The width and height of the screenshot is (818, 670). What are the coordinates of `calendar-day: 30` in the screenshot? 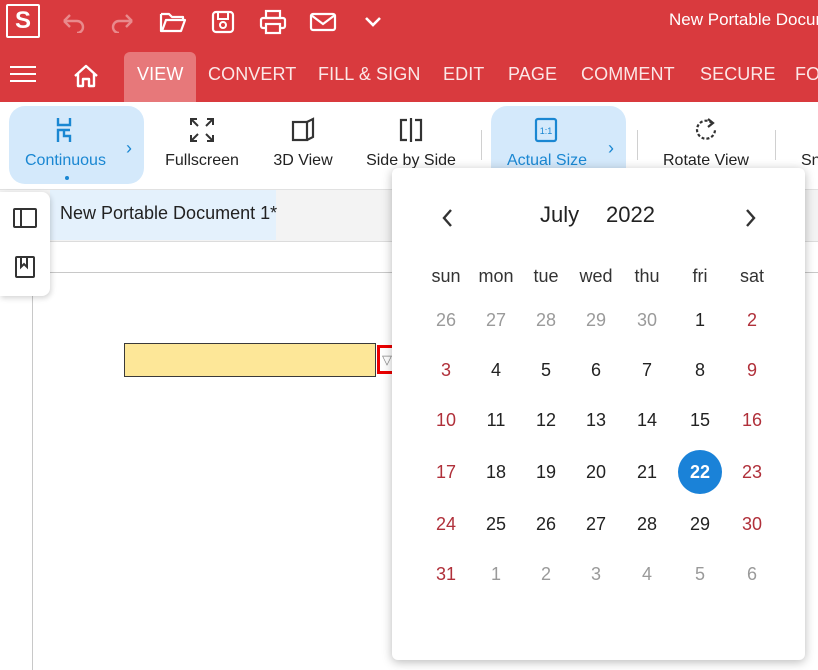 It's located at (752, 524).